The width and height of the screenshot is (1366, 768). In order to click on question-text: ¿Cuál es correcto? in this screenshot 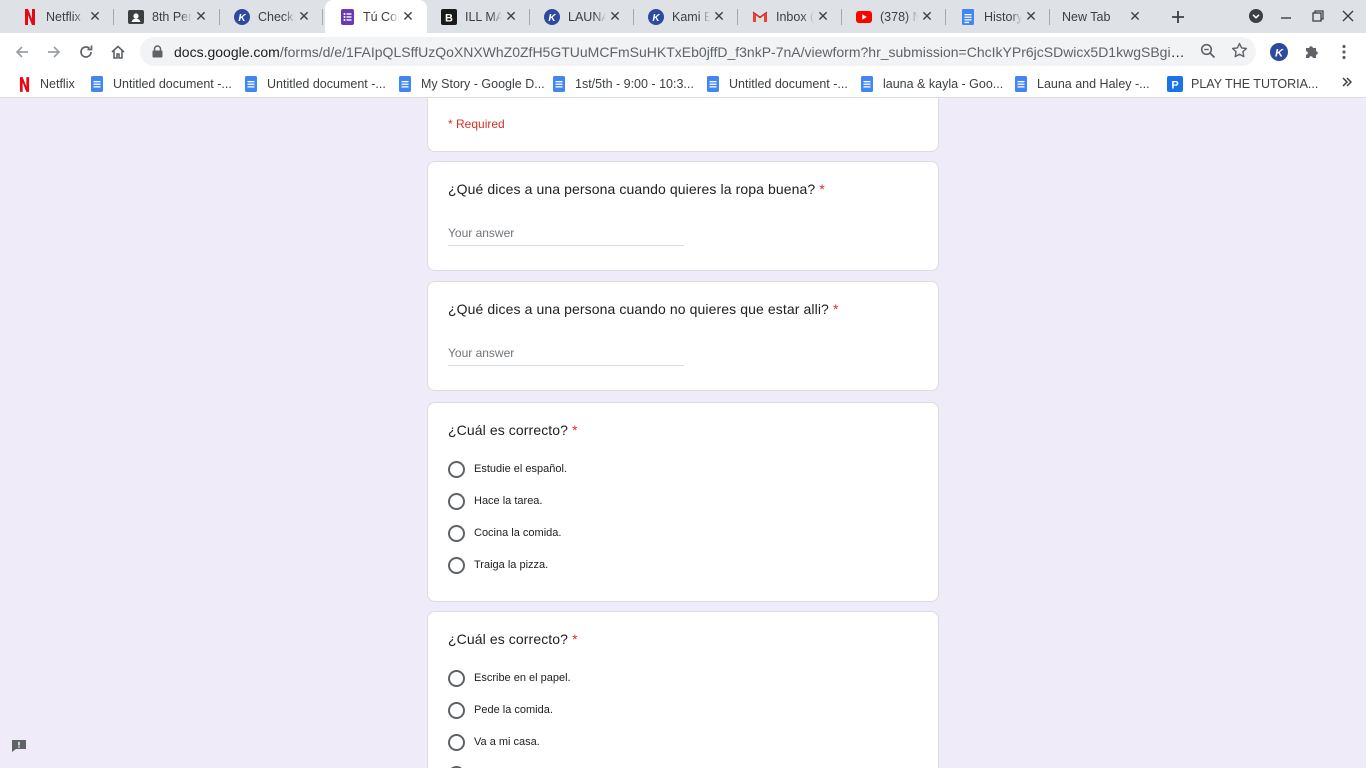, I will do `click(508, 430)`.